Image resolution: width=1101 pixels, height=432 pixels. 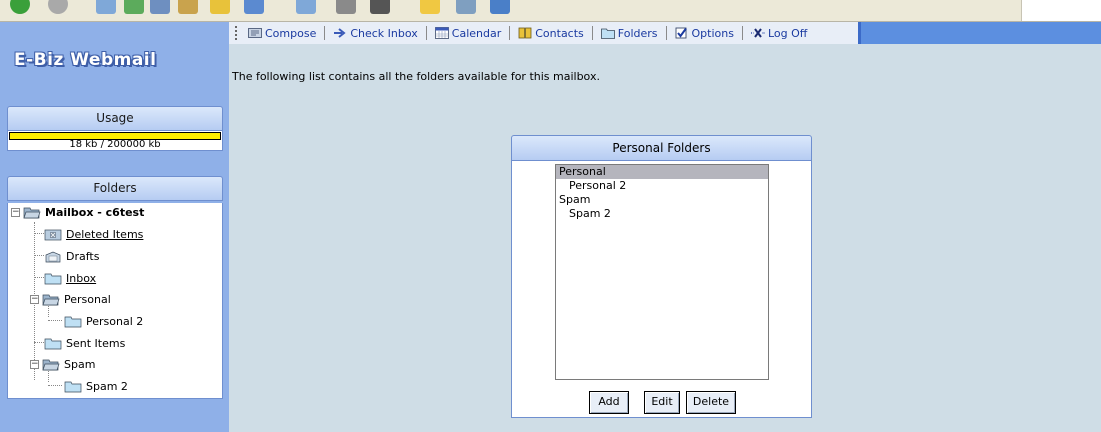 What do you see at coordinates (662, 214) in the screenshot?
I see `folder-option-spam-2: Spam 2` at bounding box center [662, 214].